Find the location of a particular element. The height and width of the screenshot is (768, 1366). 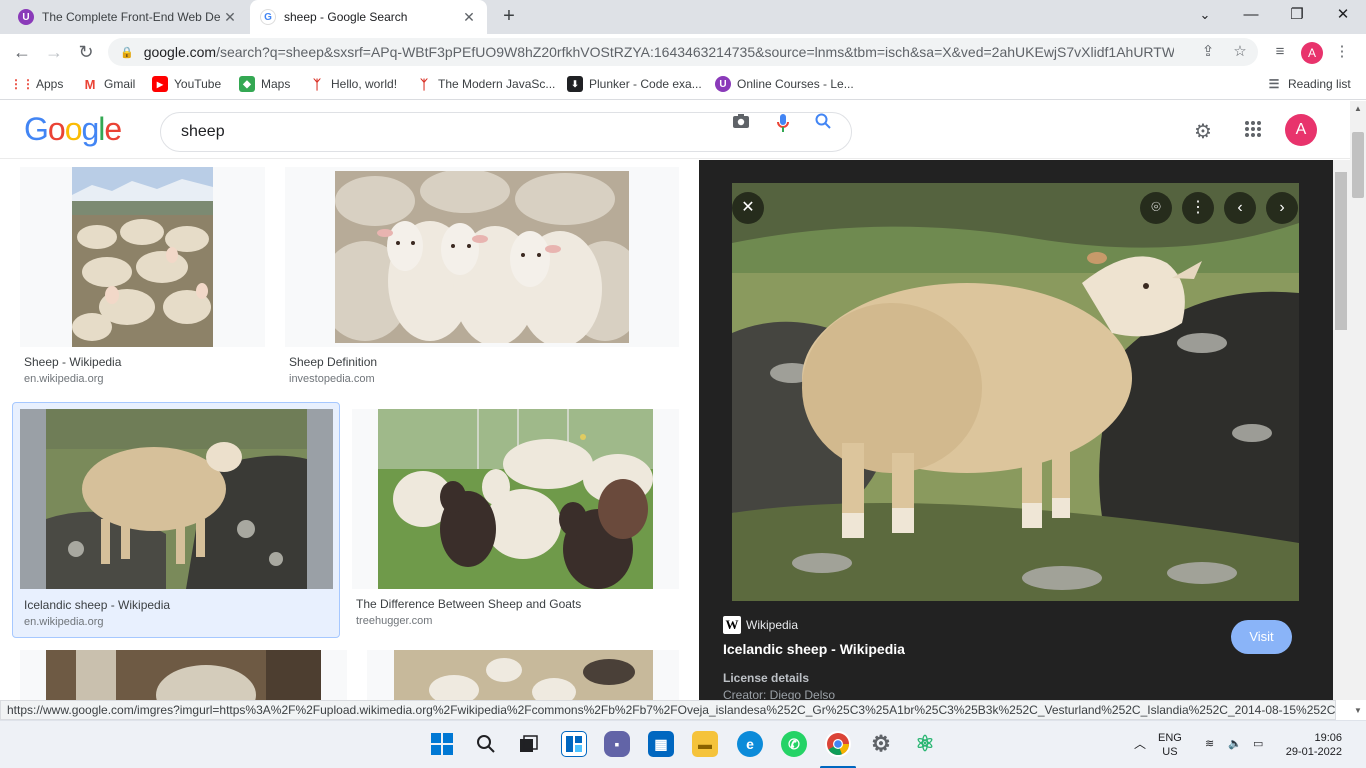

search-taskbar-icon is located at coordinates (486, 744).